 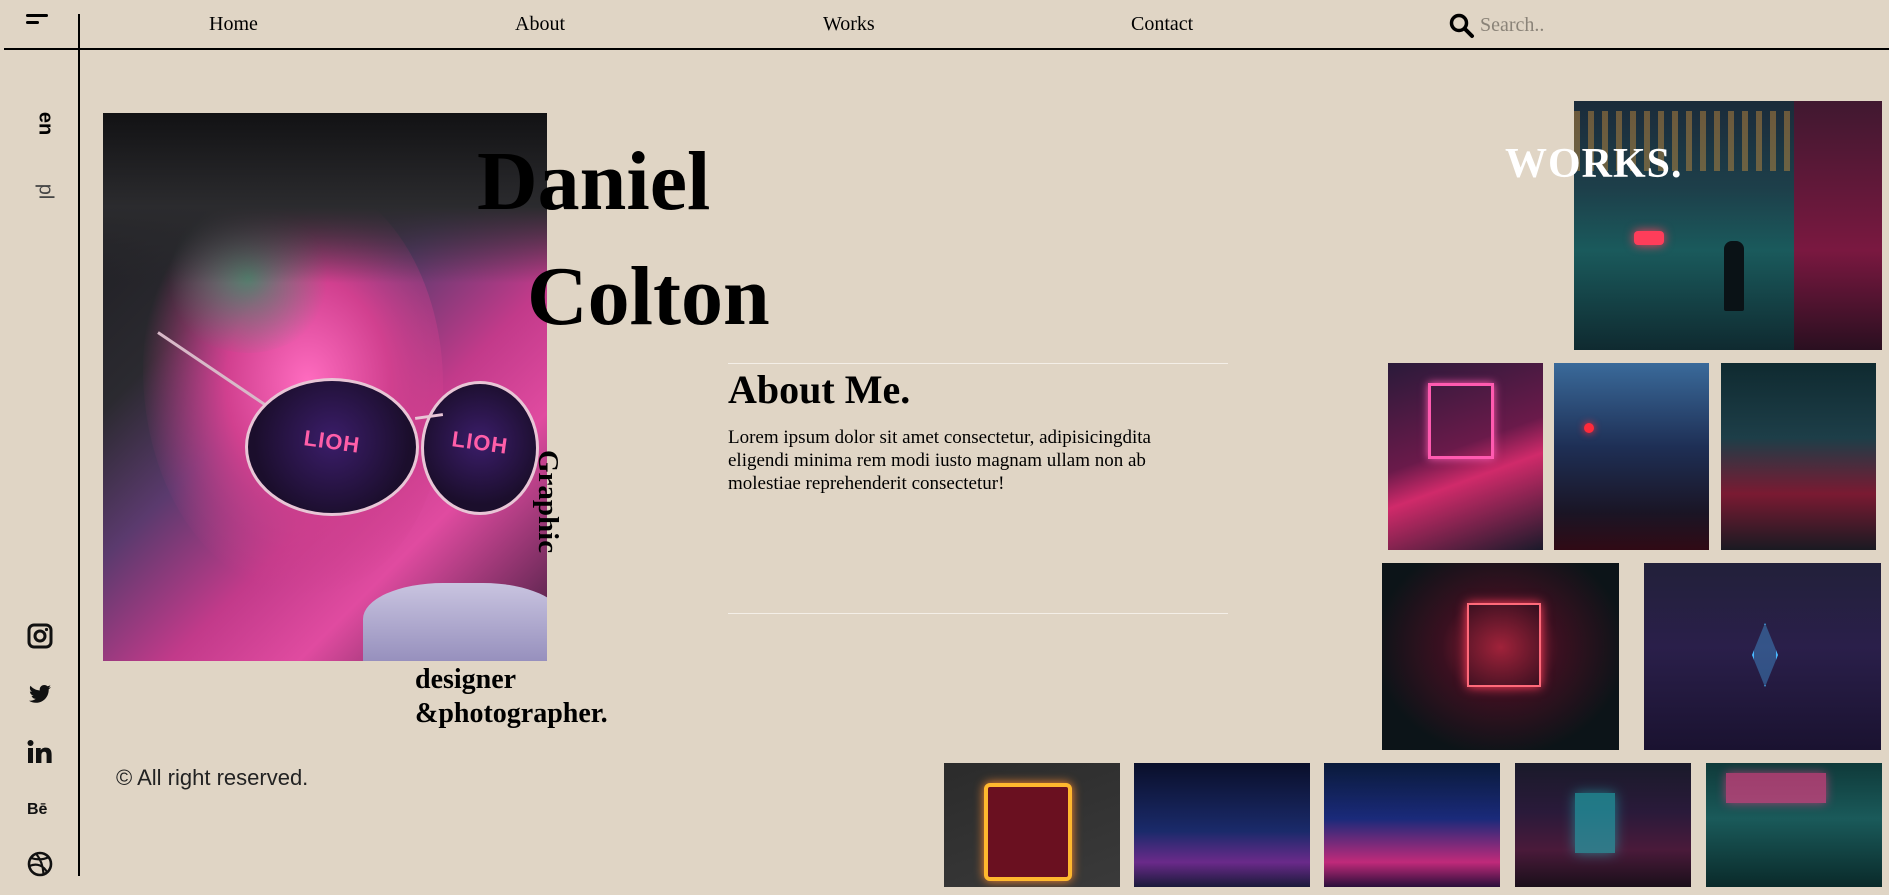 I want to click on work-thumbnail-cyan-sign, so click(x=1794, y=825).